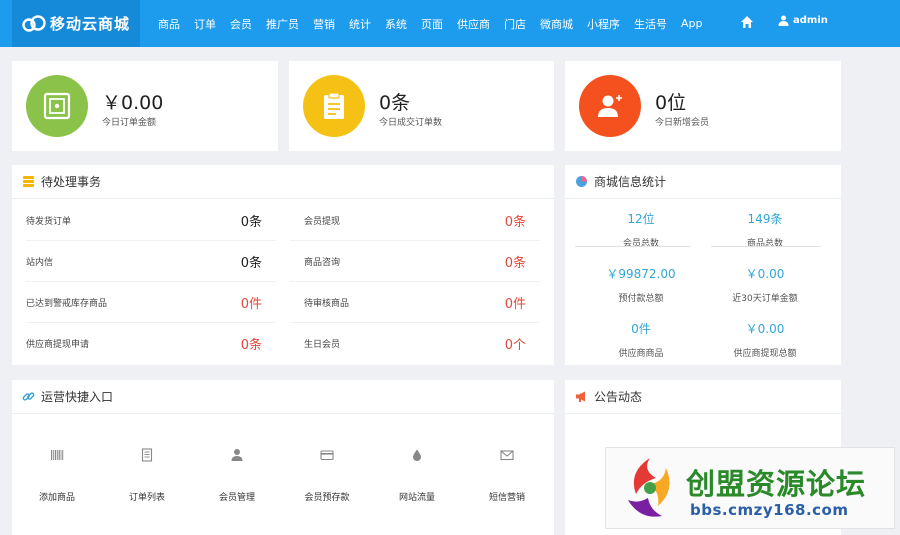 The width and height of the screenshot is (900, 535). Describe the element at coordinates (473, 24) in the screenshot. I see `nav-item-suppliers: 供应商` at that location.